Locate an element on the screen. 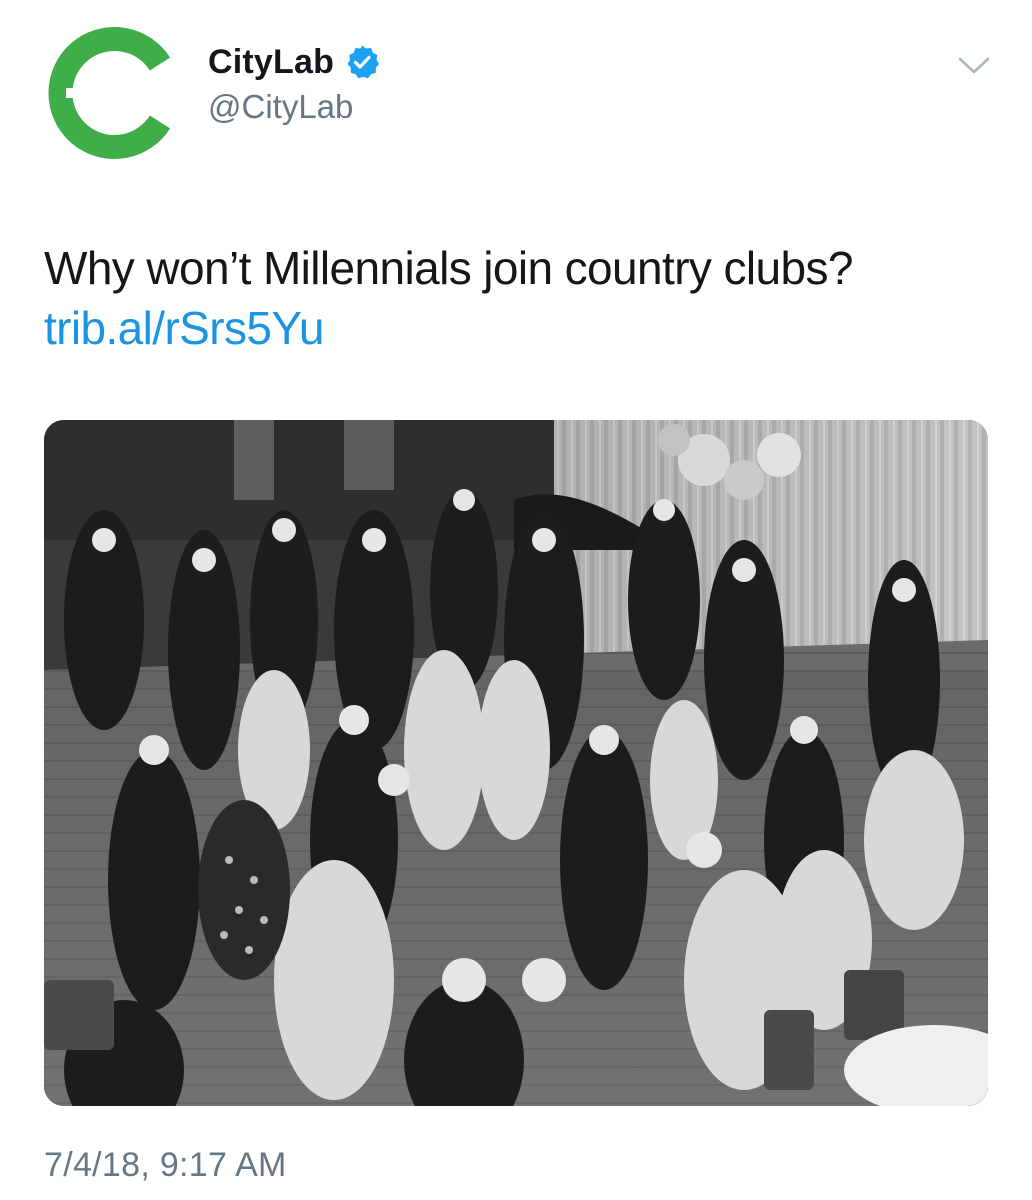  tweet-timestamp: 7/4/18, 9:17 AM is located at coordinates (165, 1165).